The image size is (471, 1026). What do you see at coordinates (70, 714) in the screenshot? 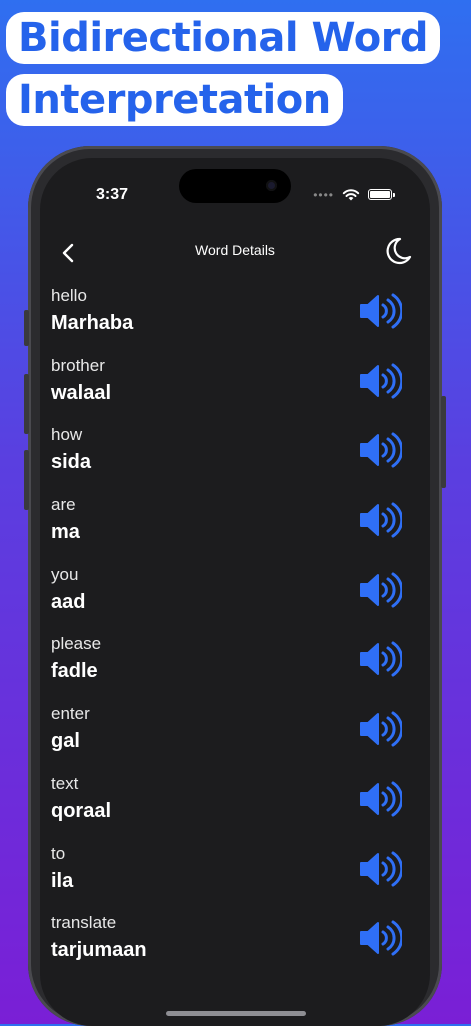
I see `english-word: enter` at bounding box center [70, 714].